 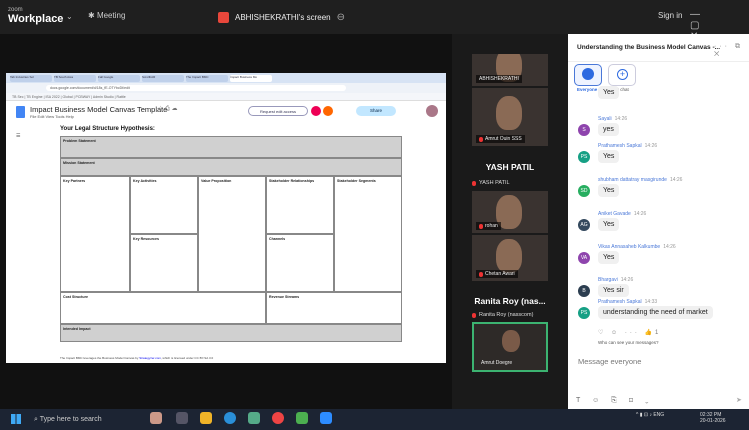 What do you see at coordinates (231, 147) in the screenshot?
I see `problem-statement-cell: Problem Statement` at bounding box center [231, 147].